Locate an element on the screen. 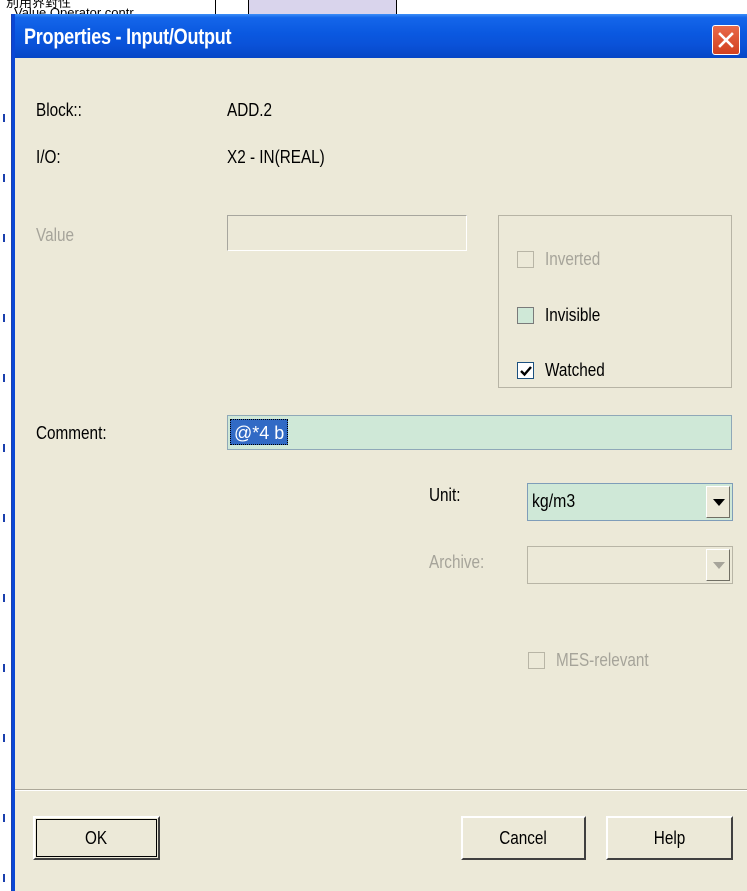  unit-dropdown-button is located at coordinates (718, 502).